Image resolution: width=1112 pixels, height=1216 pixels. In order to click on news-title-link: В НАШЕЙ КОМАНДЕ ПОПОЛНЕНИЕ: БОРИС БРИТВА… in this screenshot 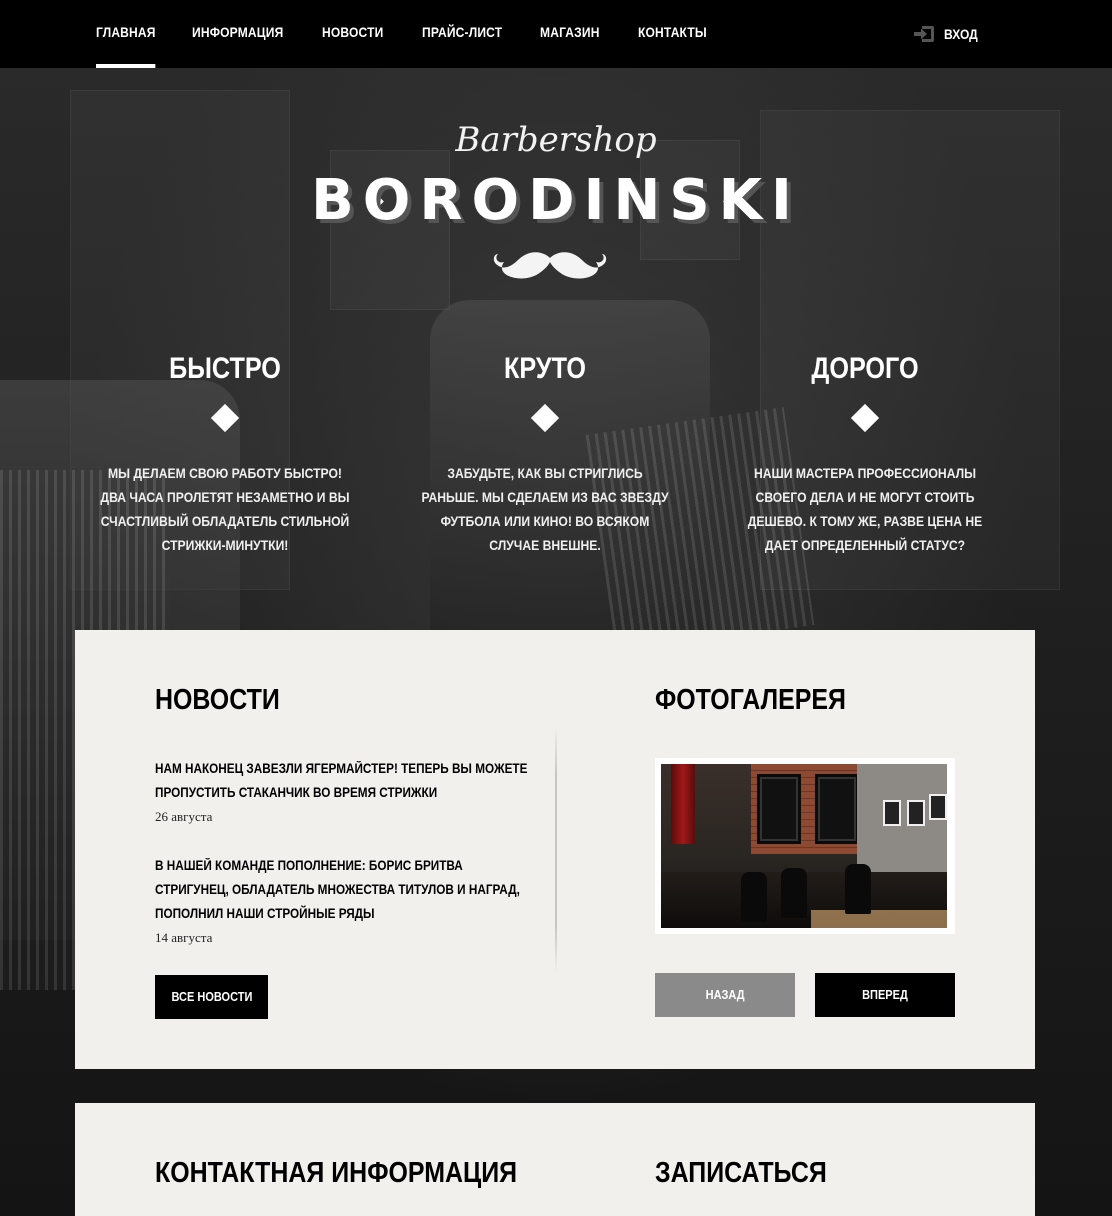, I will do `click(345, 890)`.